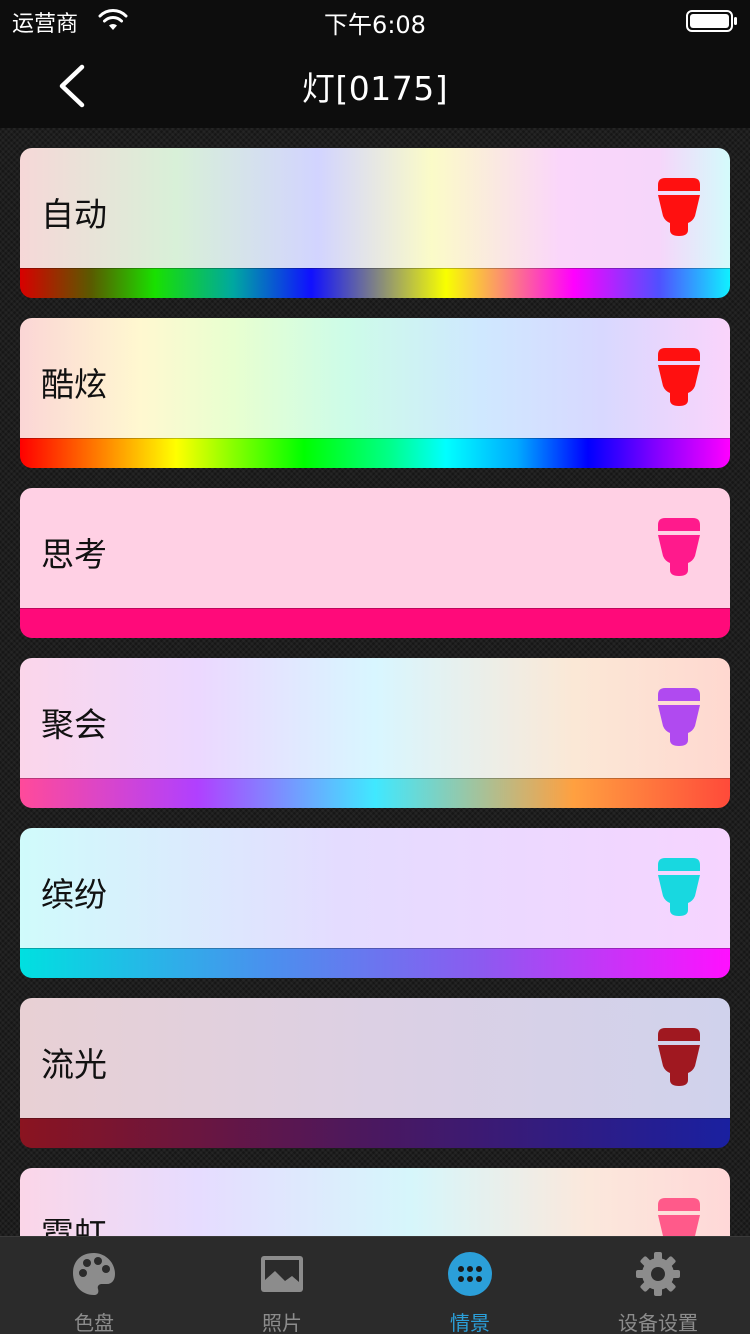  What do you see at coordinates (74, 1064) in the screenshot?
I see `scene-name: 流光` at bounding box center [74, 1064].